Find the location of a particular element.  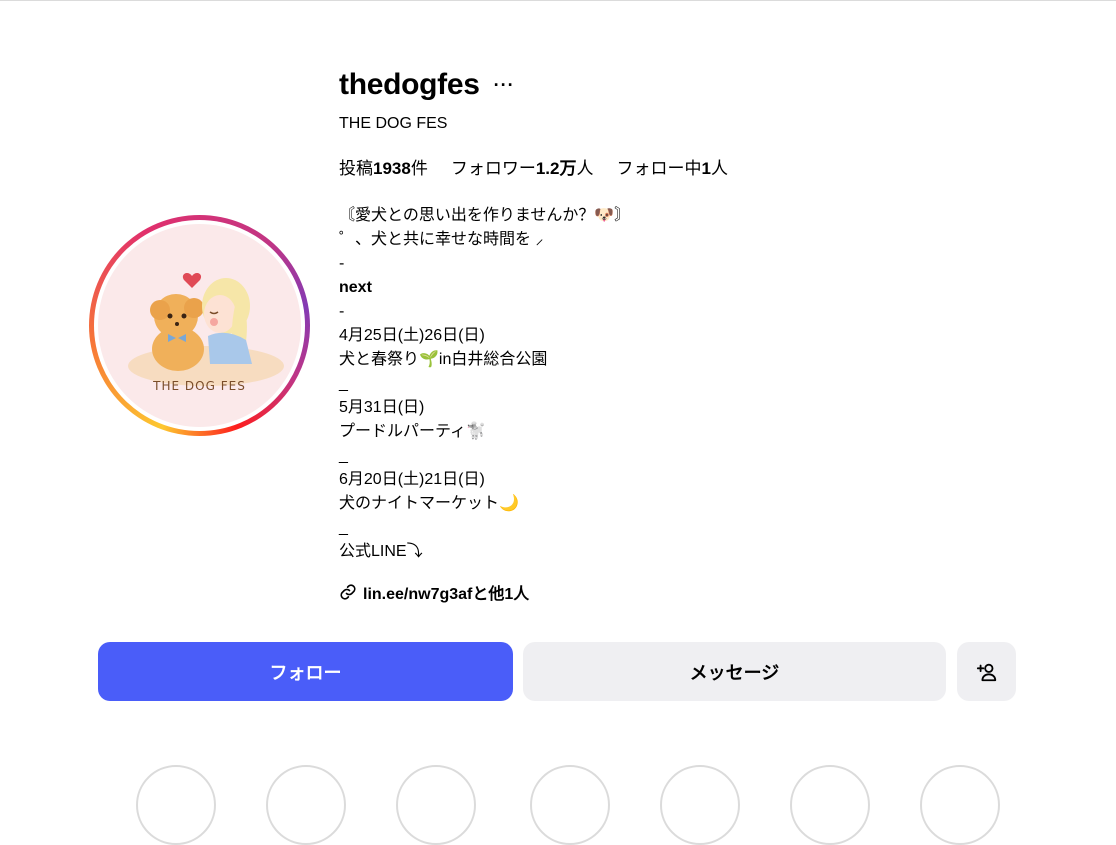

bio-link: lin.ee/nw7g3afと他1人 is located at coordinates (434, 592).